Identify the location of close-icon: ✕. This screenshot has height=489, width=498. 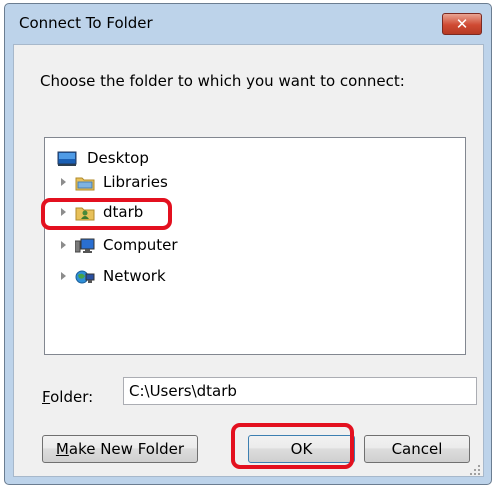
(462, 24).